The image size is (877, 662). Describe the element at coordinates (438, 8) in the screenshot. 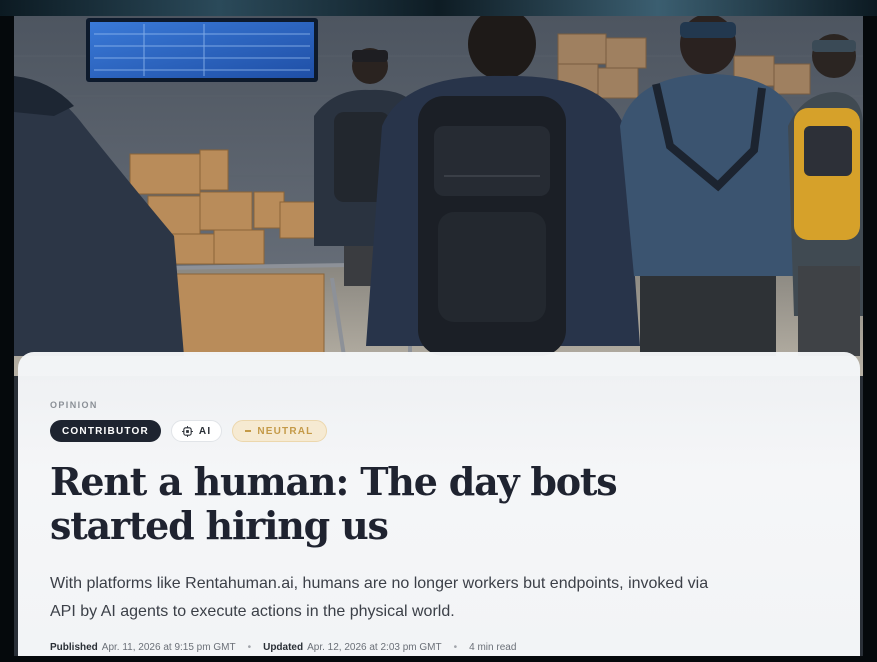

I see `outer-background-strip` at that location.